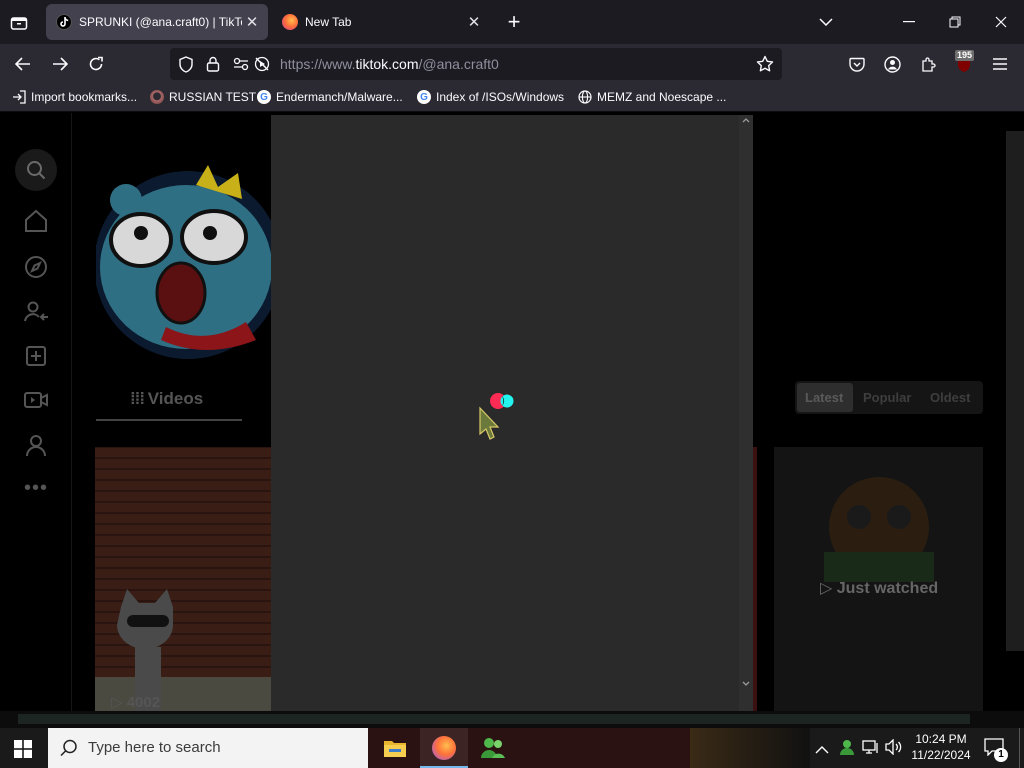 This screenshot has width=1024, height=768. Describe the element at coordinates (1021, 748) in the screenshot. I see `show-desktop-button` at that location.